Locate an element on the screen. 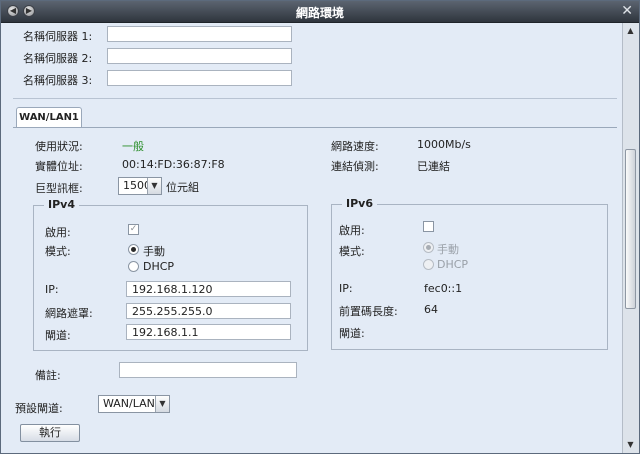  note-label: 備註: is located at coordinates (48, 375).